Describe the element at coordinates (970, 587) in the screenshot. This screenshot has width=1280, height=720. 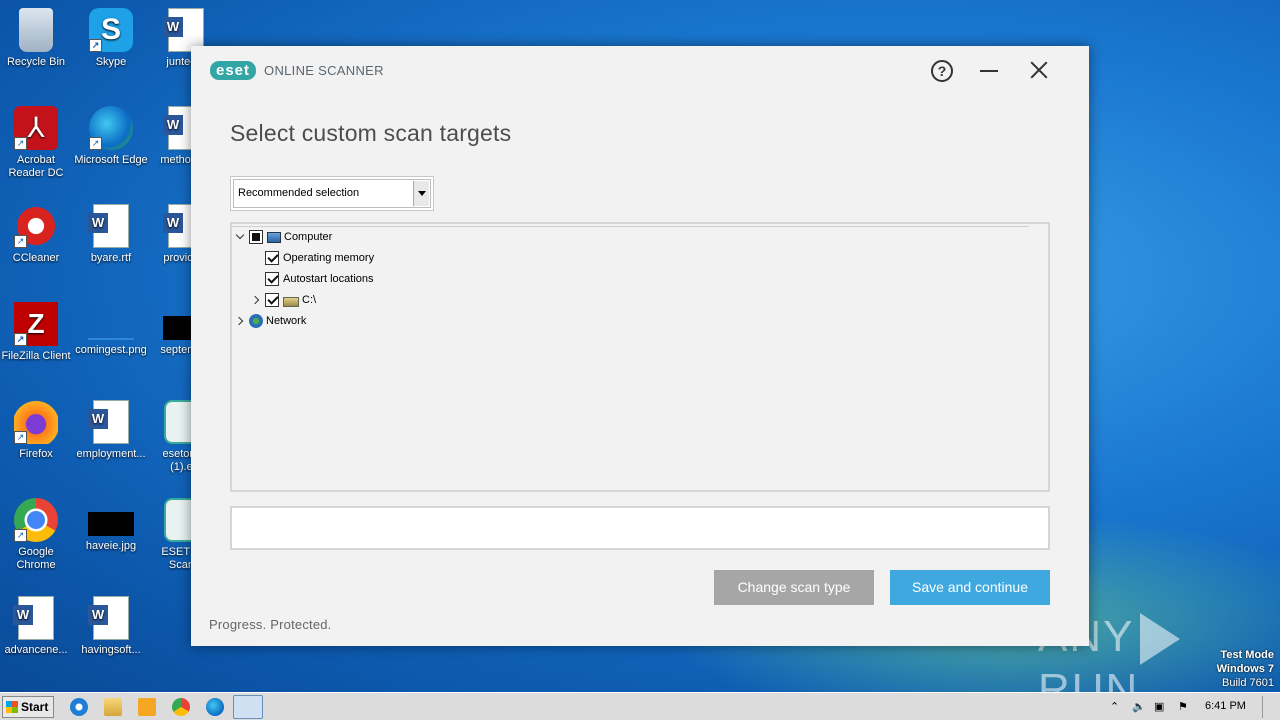
I see `save-and-continue-button: Save and continue` at that location.